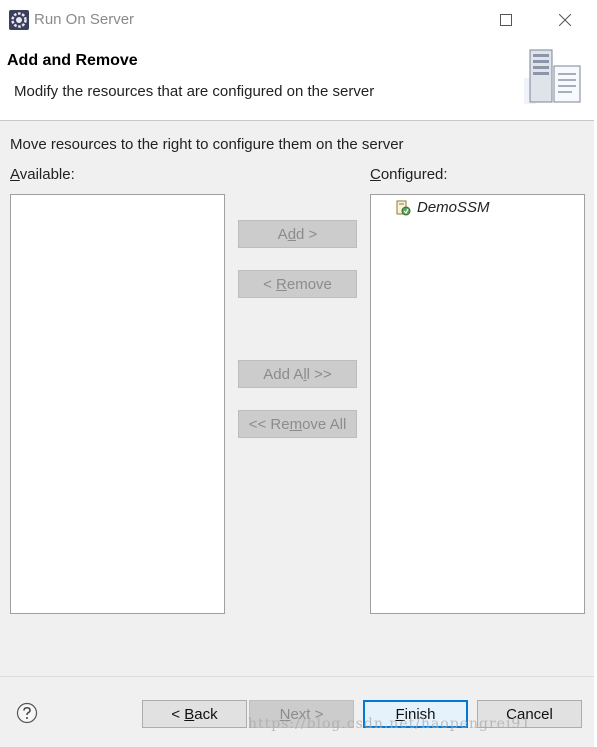  I want to click on window-title: Run On Server, so click(84, 19).